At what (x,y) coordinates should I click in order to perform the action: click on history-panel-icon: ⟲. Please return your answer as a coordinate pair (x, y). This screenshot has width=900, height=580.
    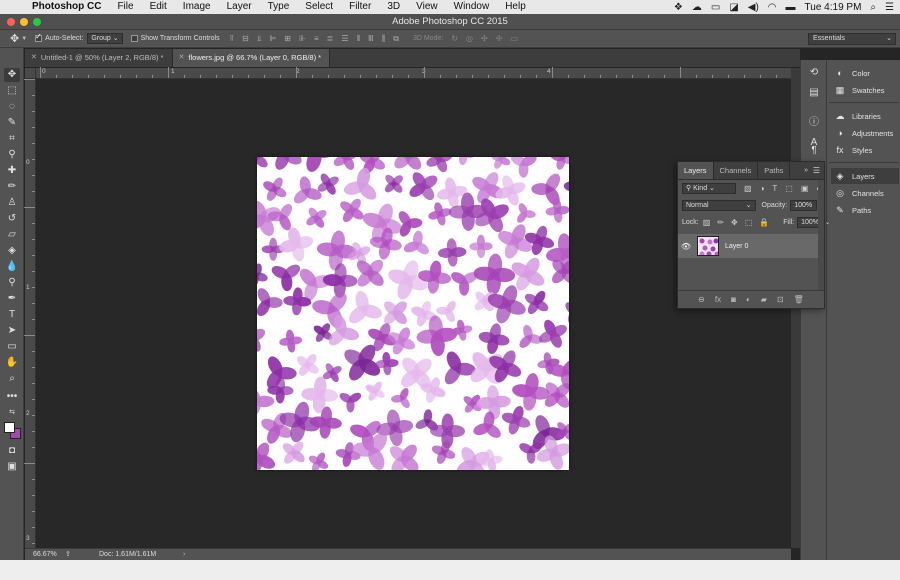
    Looking at the image, I should click on (814, 73).